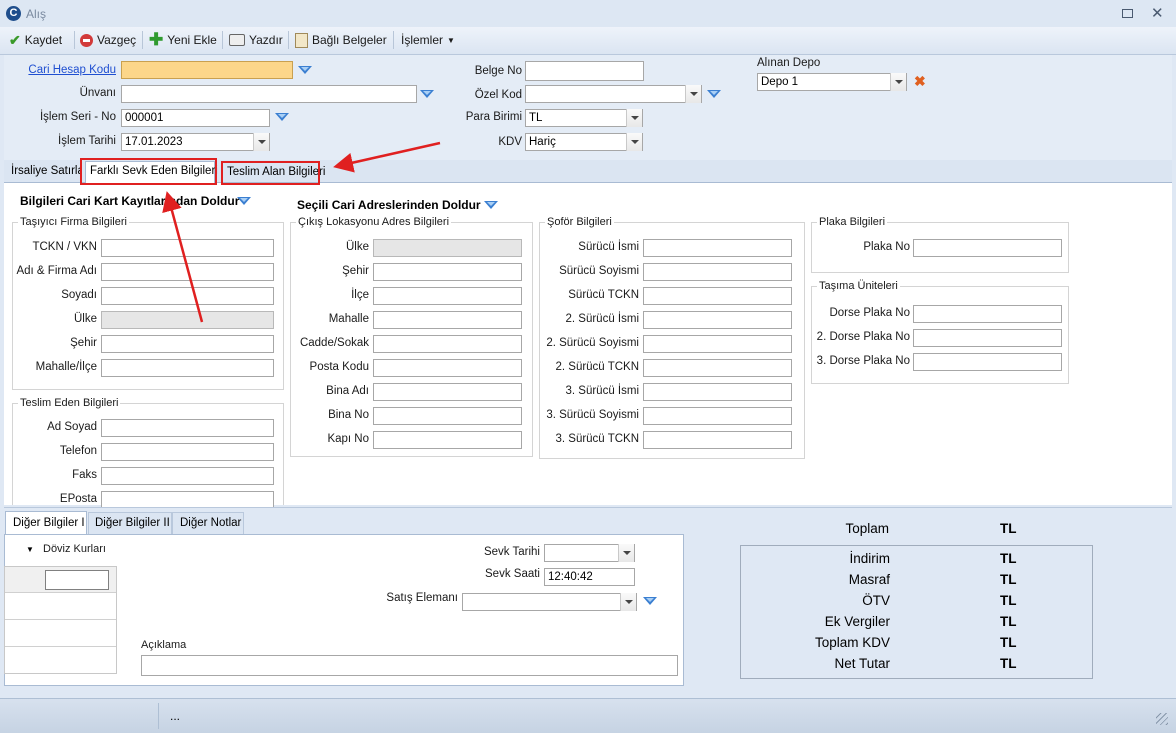 The width and height of the screenshot is (1176, 733). I want to click on annotation-arrow-left, so click(183, 257).